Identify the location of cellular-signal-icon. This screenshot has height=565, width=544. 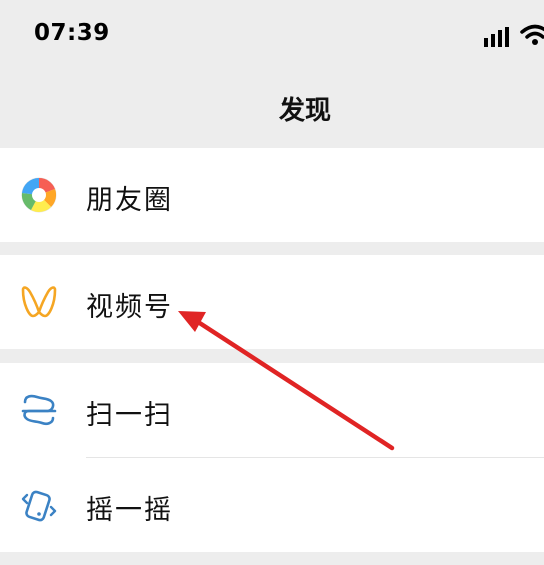
(496, 37).